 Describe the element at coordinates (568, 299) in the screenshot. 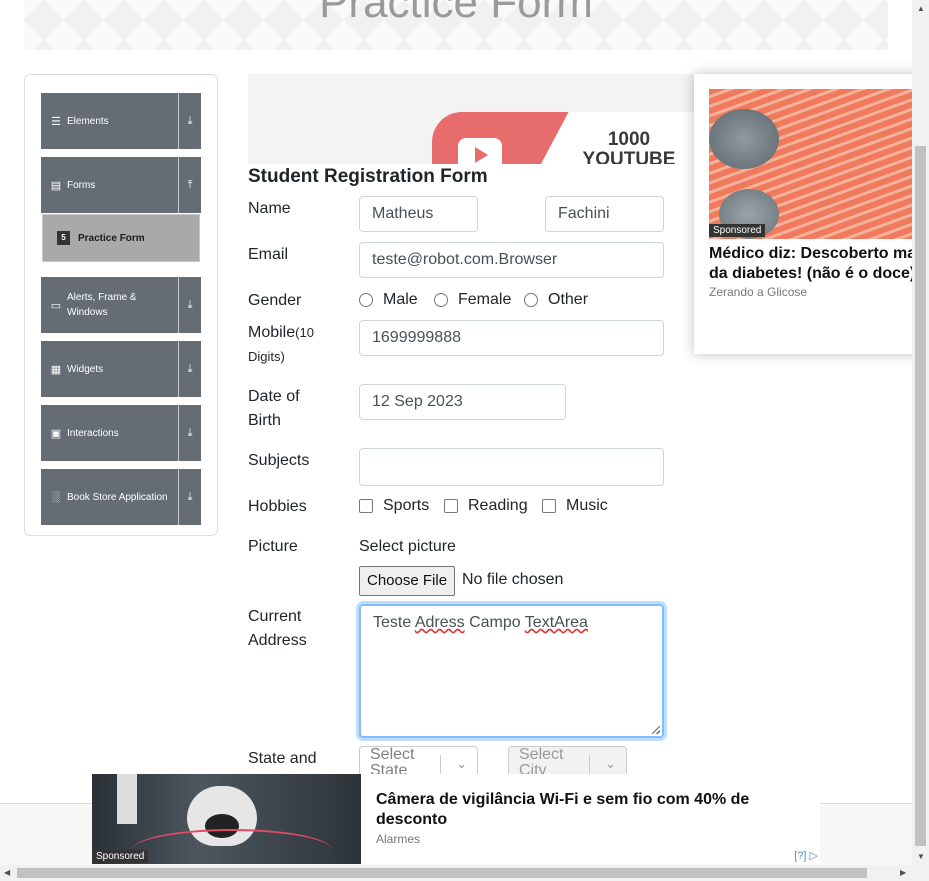

I see `radio-label: Other` at that location.